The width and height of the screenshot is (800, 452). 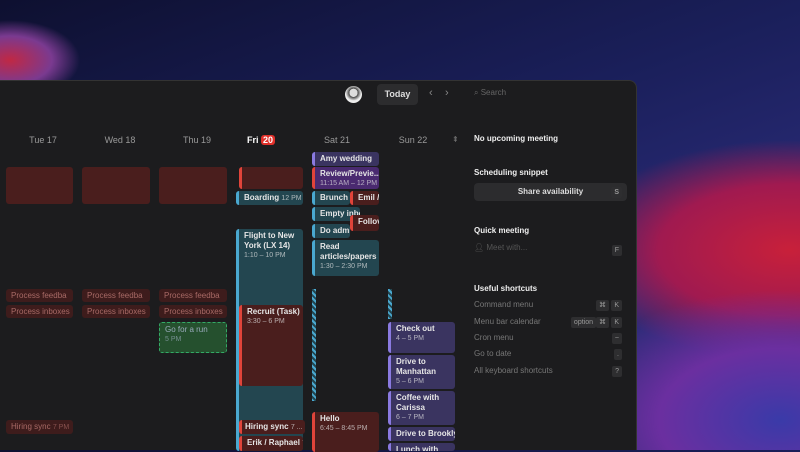 I want to click on search-icon: ⌕, so click(x=476, y=92).